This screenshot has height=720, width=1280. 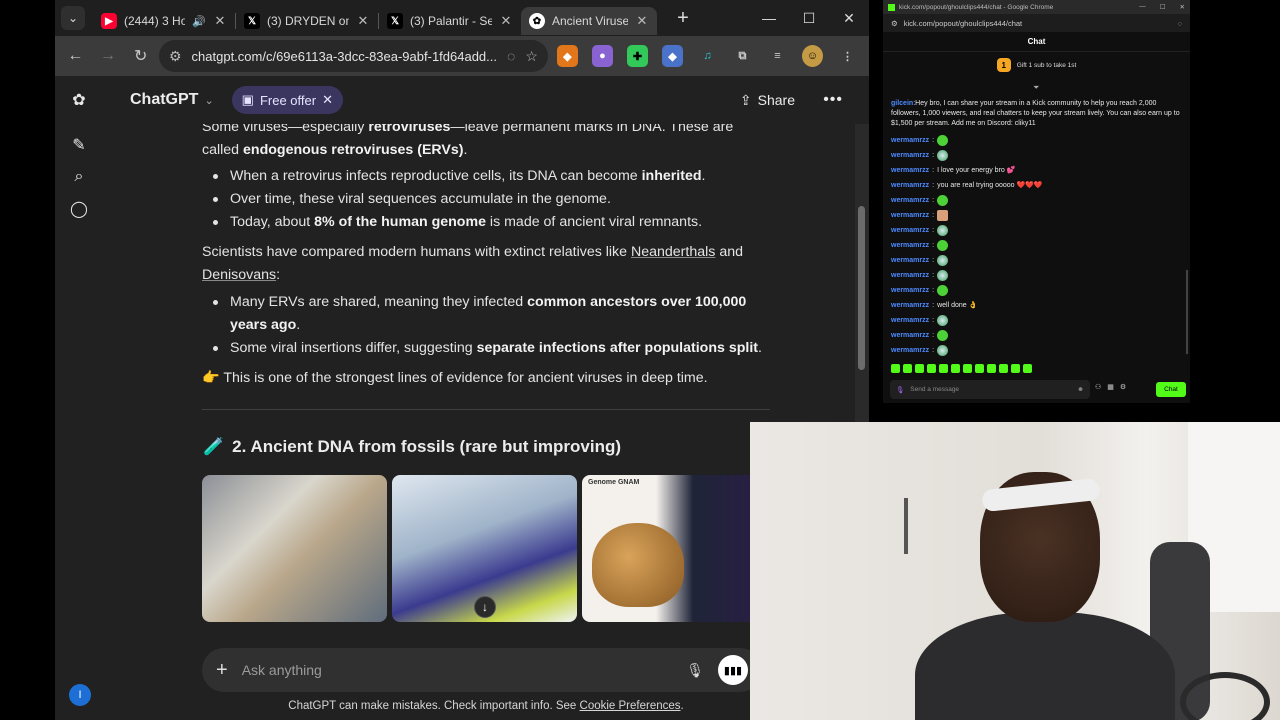 I want to click on emoji-icon: ☻, so click(x=1080, y=389).